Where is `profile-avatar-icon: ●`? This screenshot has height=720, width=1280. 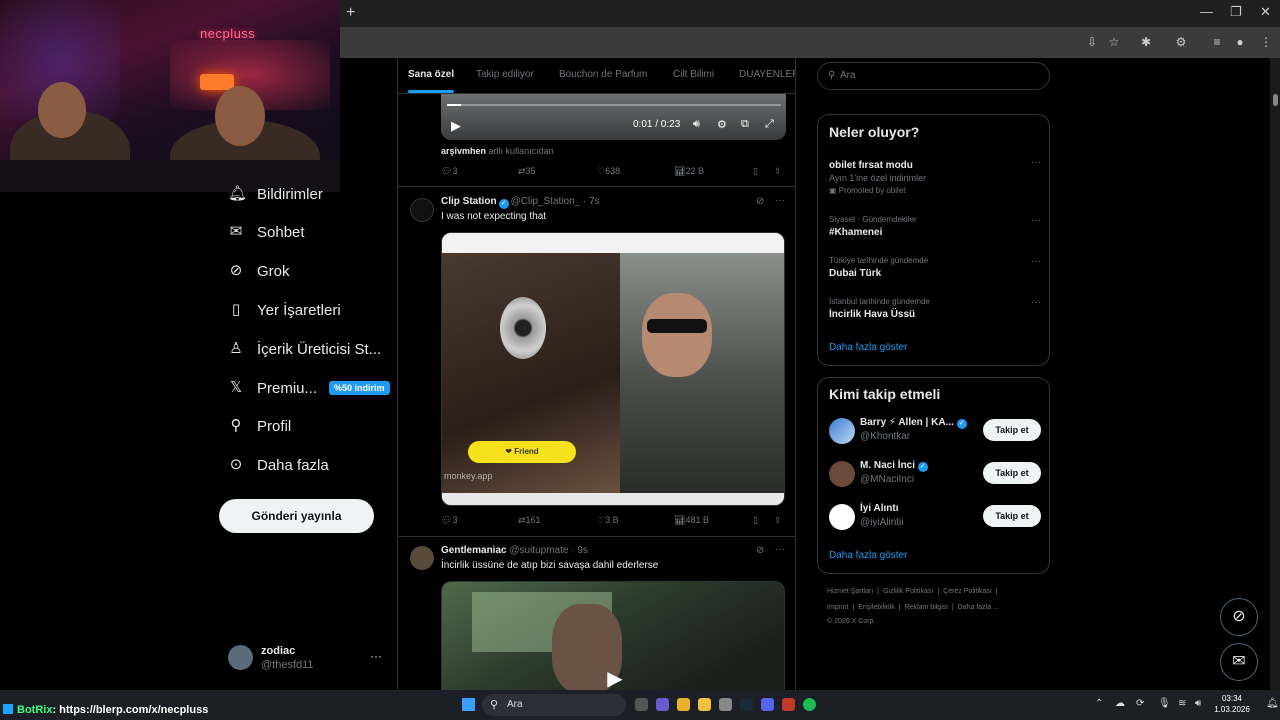
profile-avatar-icon: ● is located at coordinates (1240, 42).